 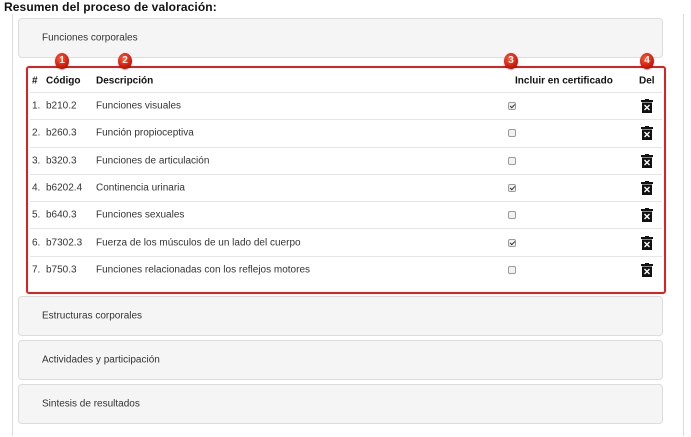 What do you see at coordinates (564, 81) in the screenshot?
I see `header-include-cert: Incluir en certificado` at bounding box center [564, 81].